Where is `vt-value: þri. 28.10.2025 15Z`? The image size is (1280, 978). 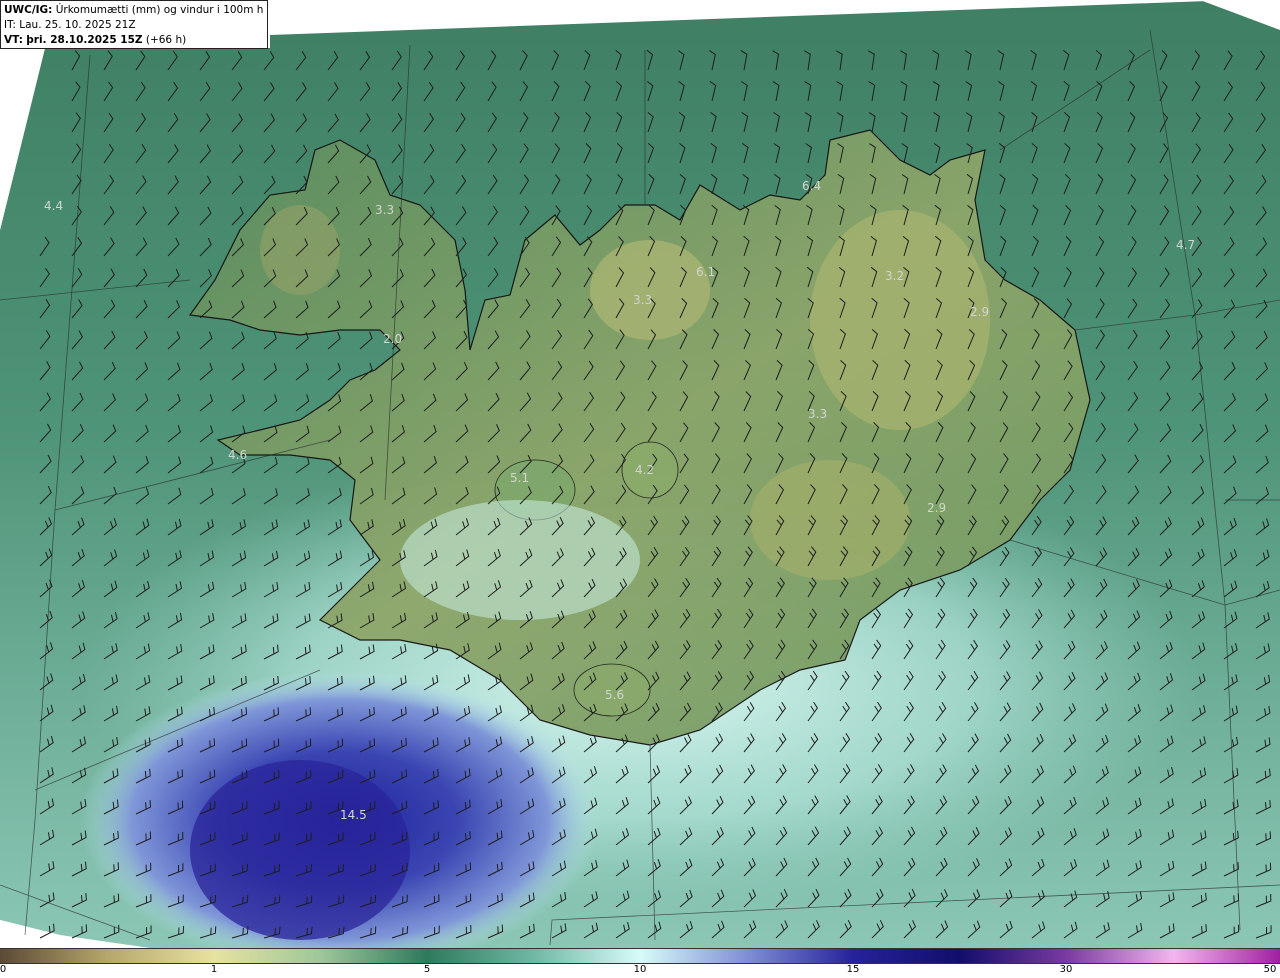
vt-value: þri. 28.10.2025 15Z is located at coordinates (84, 40).